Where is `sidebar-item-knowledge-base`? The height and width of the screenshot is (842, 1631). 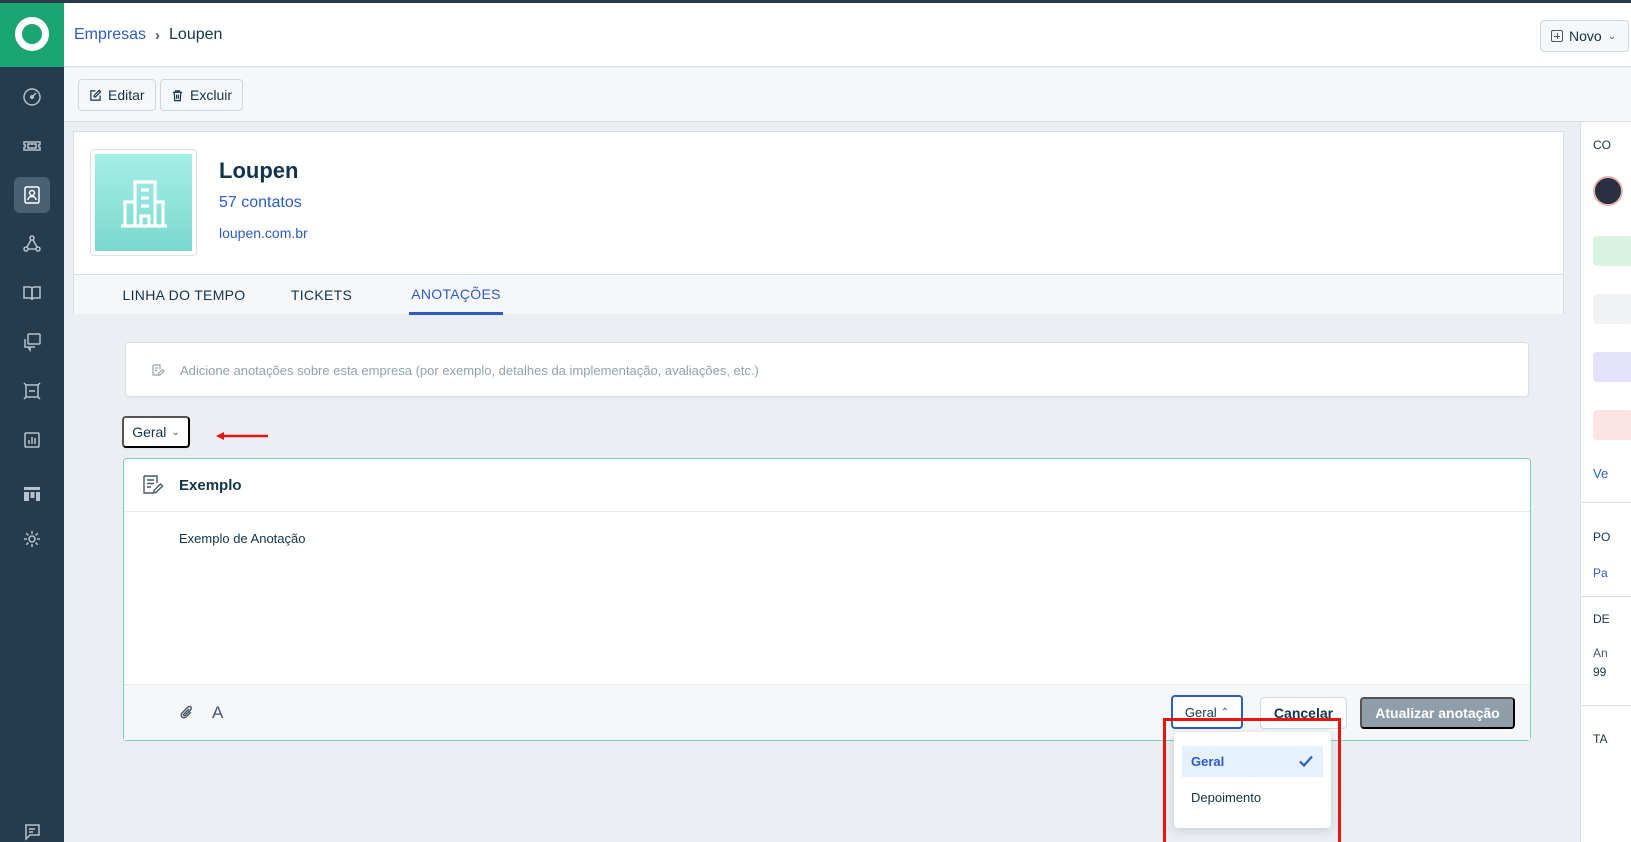 sidebar-item-knowledge-base is located at coordinates (32, 293).